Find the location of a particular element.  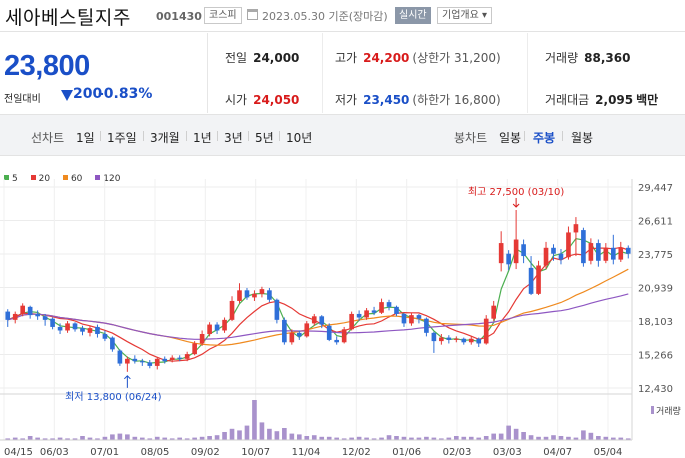

price-summary: 23,800 전일대비 200 -0.83% is located at coordinates (104, 73).